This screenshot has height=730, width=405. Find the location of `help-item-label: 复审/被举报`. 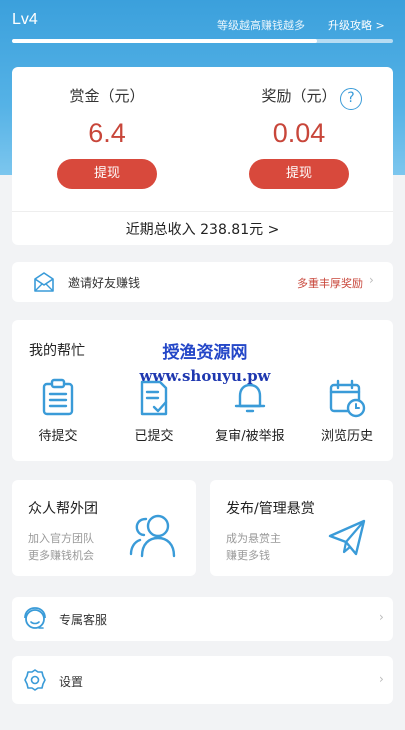

help-item-label: 复审/被举报 is located at coordinates (250, 436).